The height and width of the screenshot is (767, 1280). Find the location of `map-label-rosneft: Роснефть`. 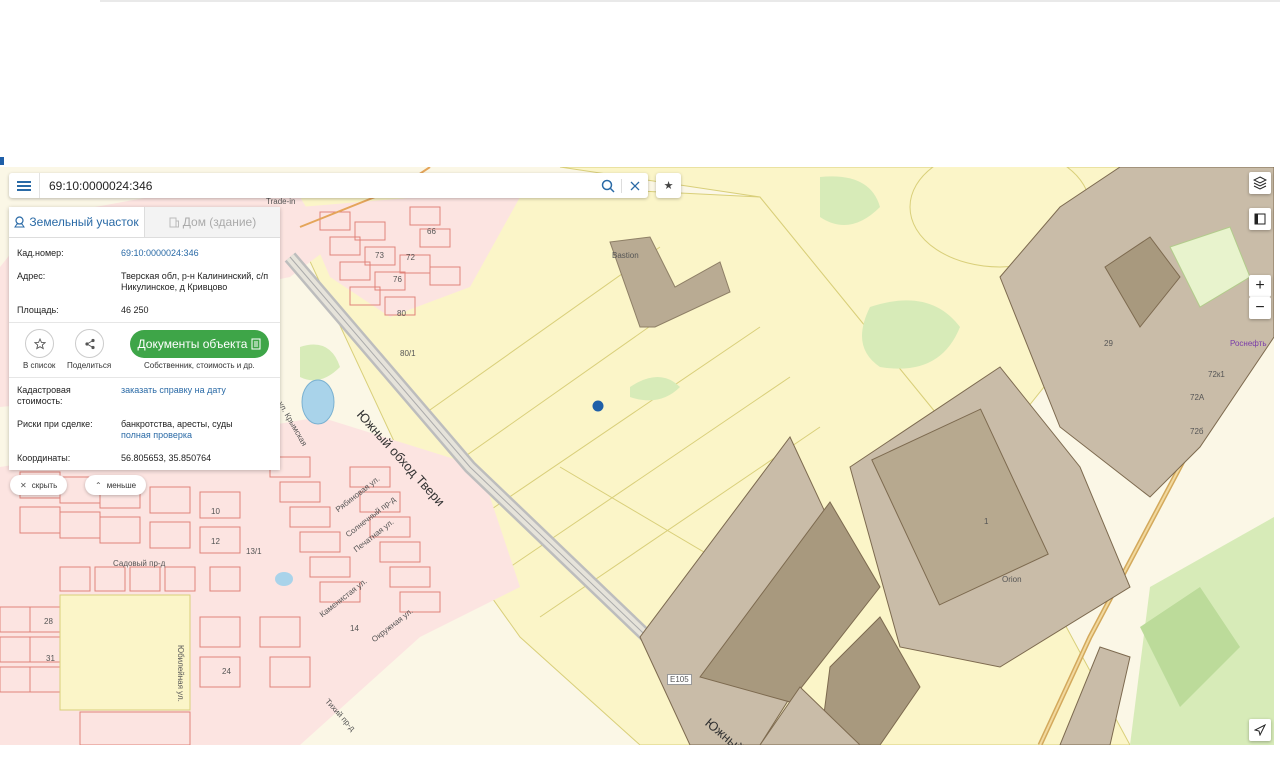

map-label-rosneft: Роснефть is located at coordinates (1248, 343).